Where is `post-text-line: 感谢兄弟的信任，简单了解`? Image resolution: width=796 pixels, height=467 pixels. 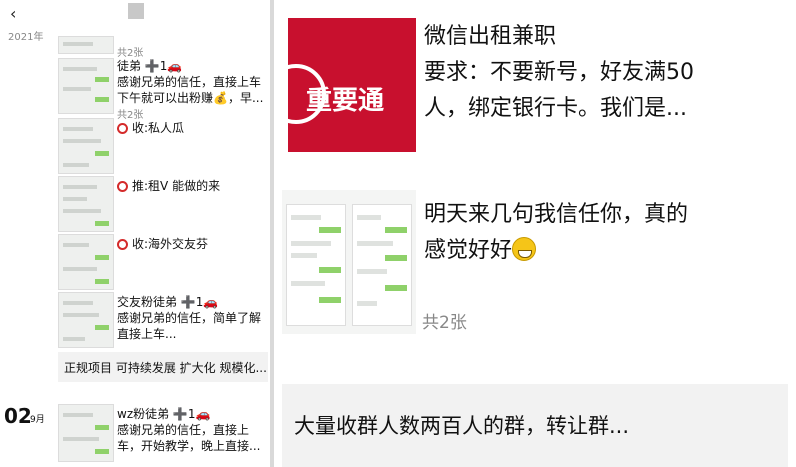
post-text-line: 感谢兄弟的信任，简单了解 is located at coordinates (189, 318).